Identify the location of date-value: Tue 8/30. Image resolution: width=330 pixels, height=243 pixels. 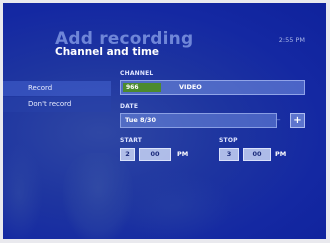
(140, 120).